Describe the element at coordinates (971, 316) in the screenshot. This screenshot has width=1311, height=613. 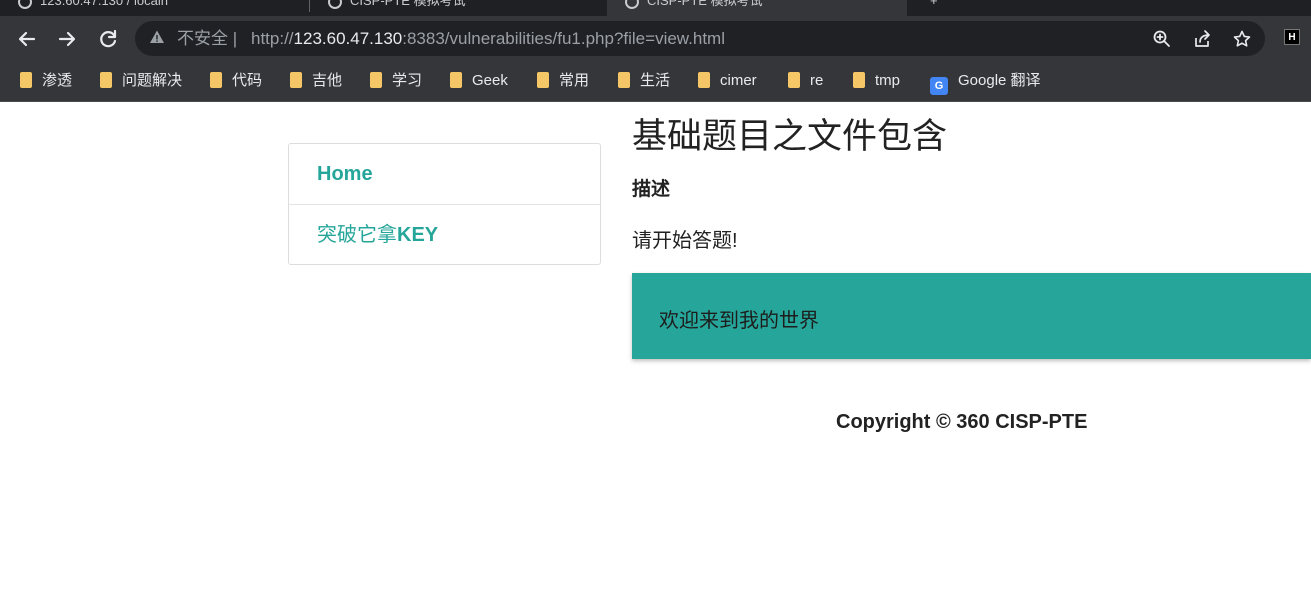
I see `welcome-banner: 欢迎来到我的世界` at that location.